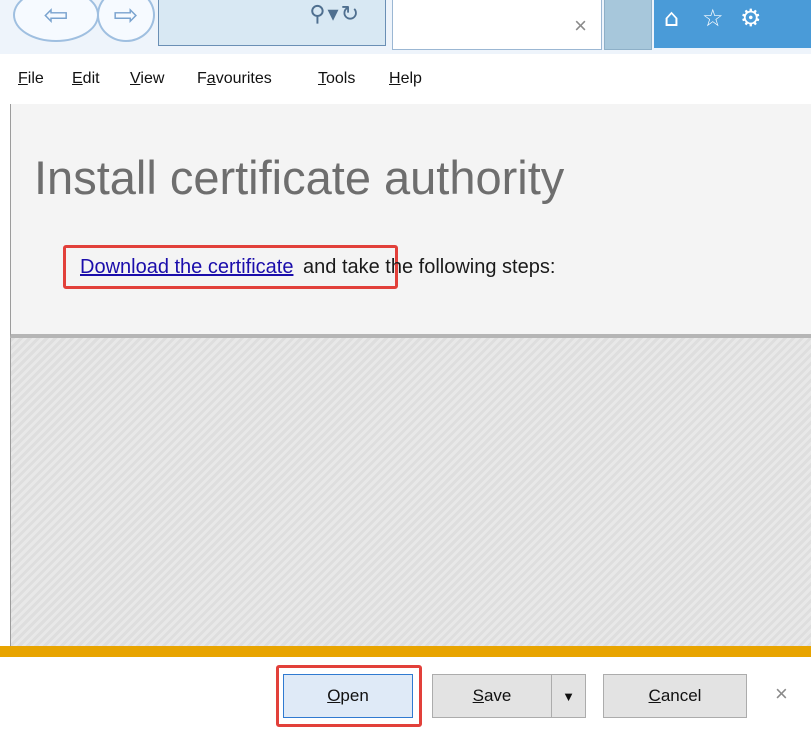 The image size is (811, 738). I want to click on address-bar: ⚲▾↻, so click(272, 23).